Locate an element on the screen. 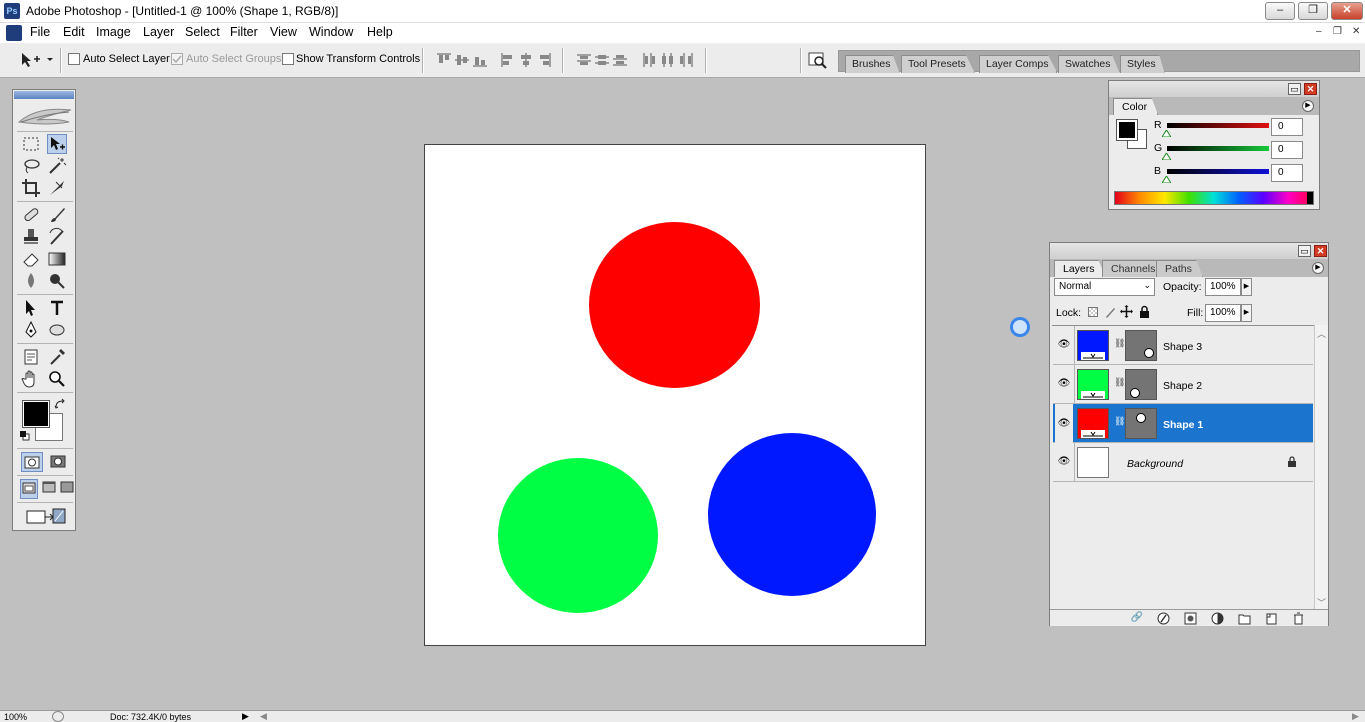  color-ramp is located at coordinates (1214, 198).